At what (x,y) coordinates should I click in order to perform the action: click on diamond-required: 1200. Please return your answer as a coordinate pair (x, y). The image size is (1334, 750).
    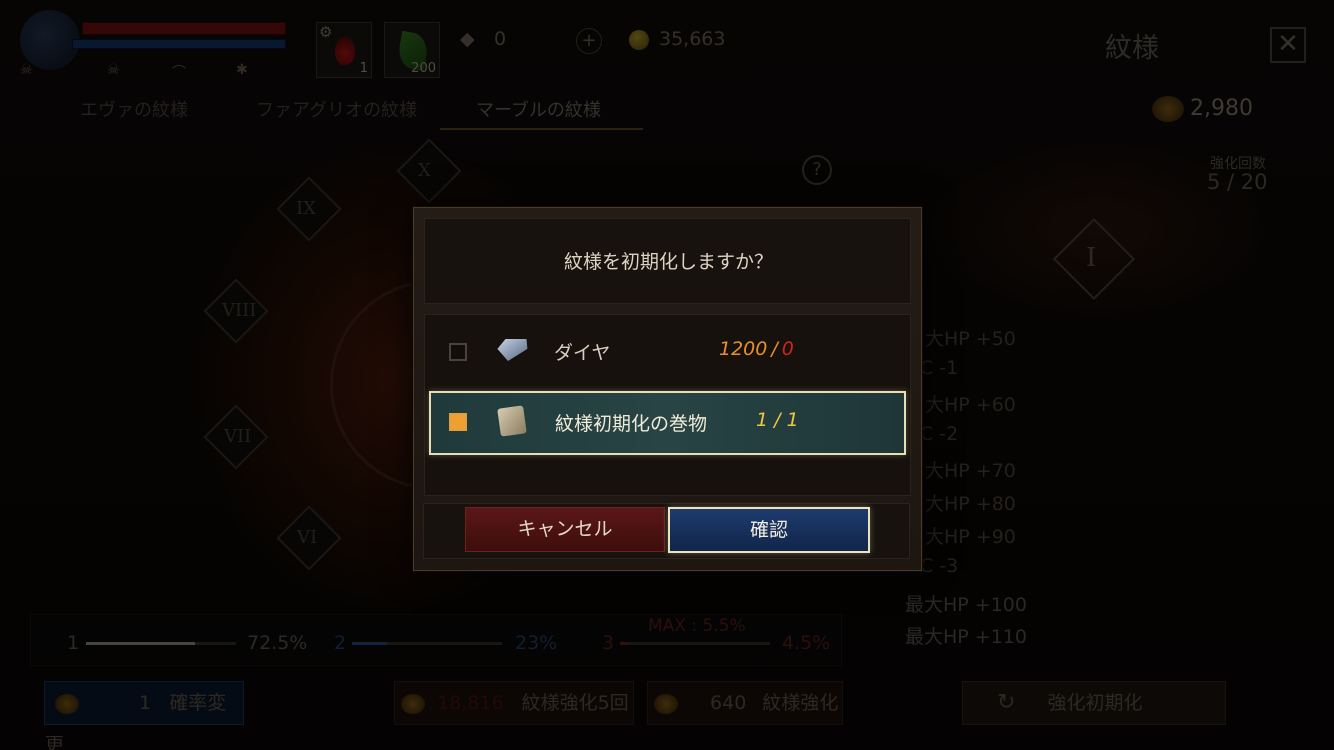
    Looking at the image, I should click on (743, 349).